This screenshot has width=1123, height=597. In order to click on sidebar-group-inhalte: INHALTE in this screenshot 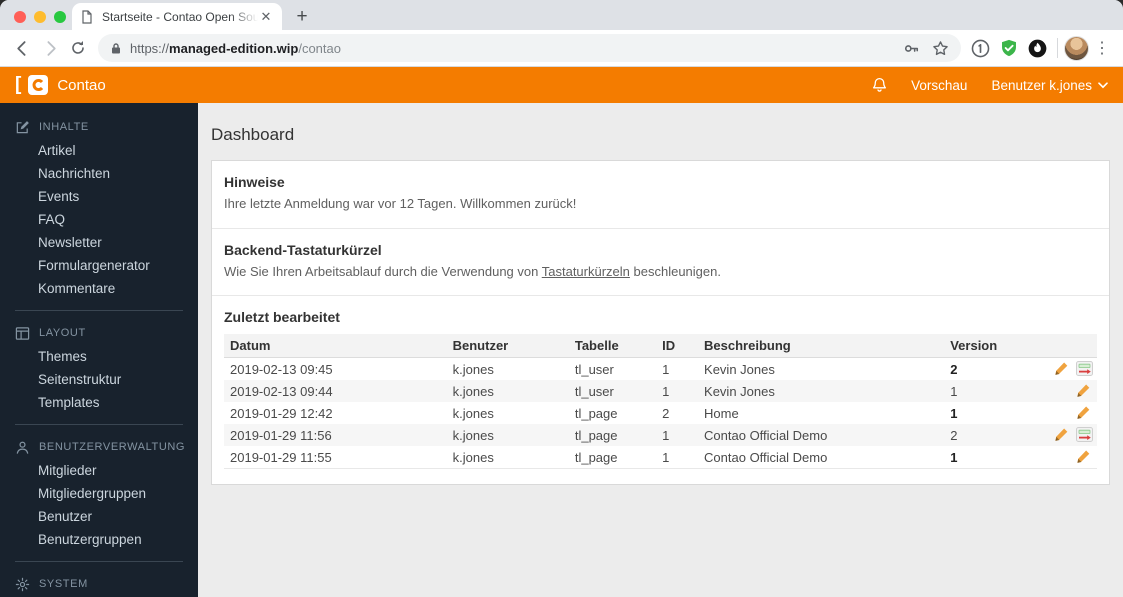, I will do `click(99, 127)`.